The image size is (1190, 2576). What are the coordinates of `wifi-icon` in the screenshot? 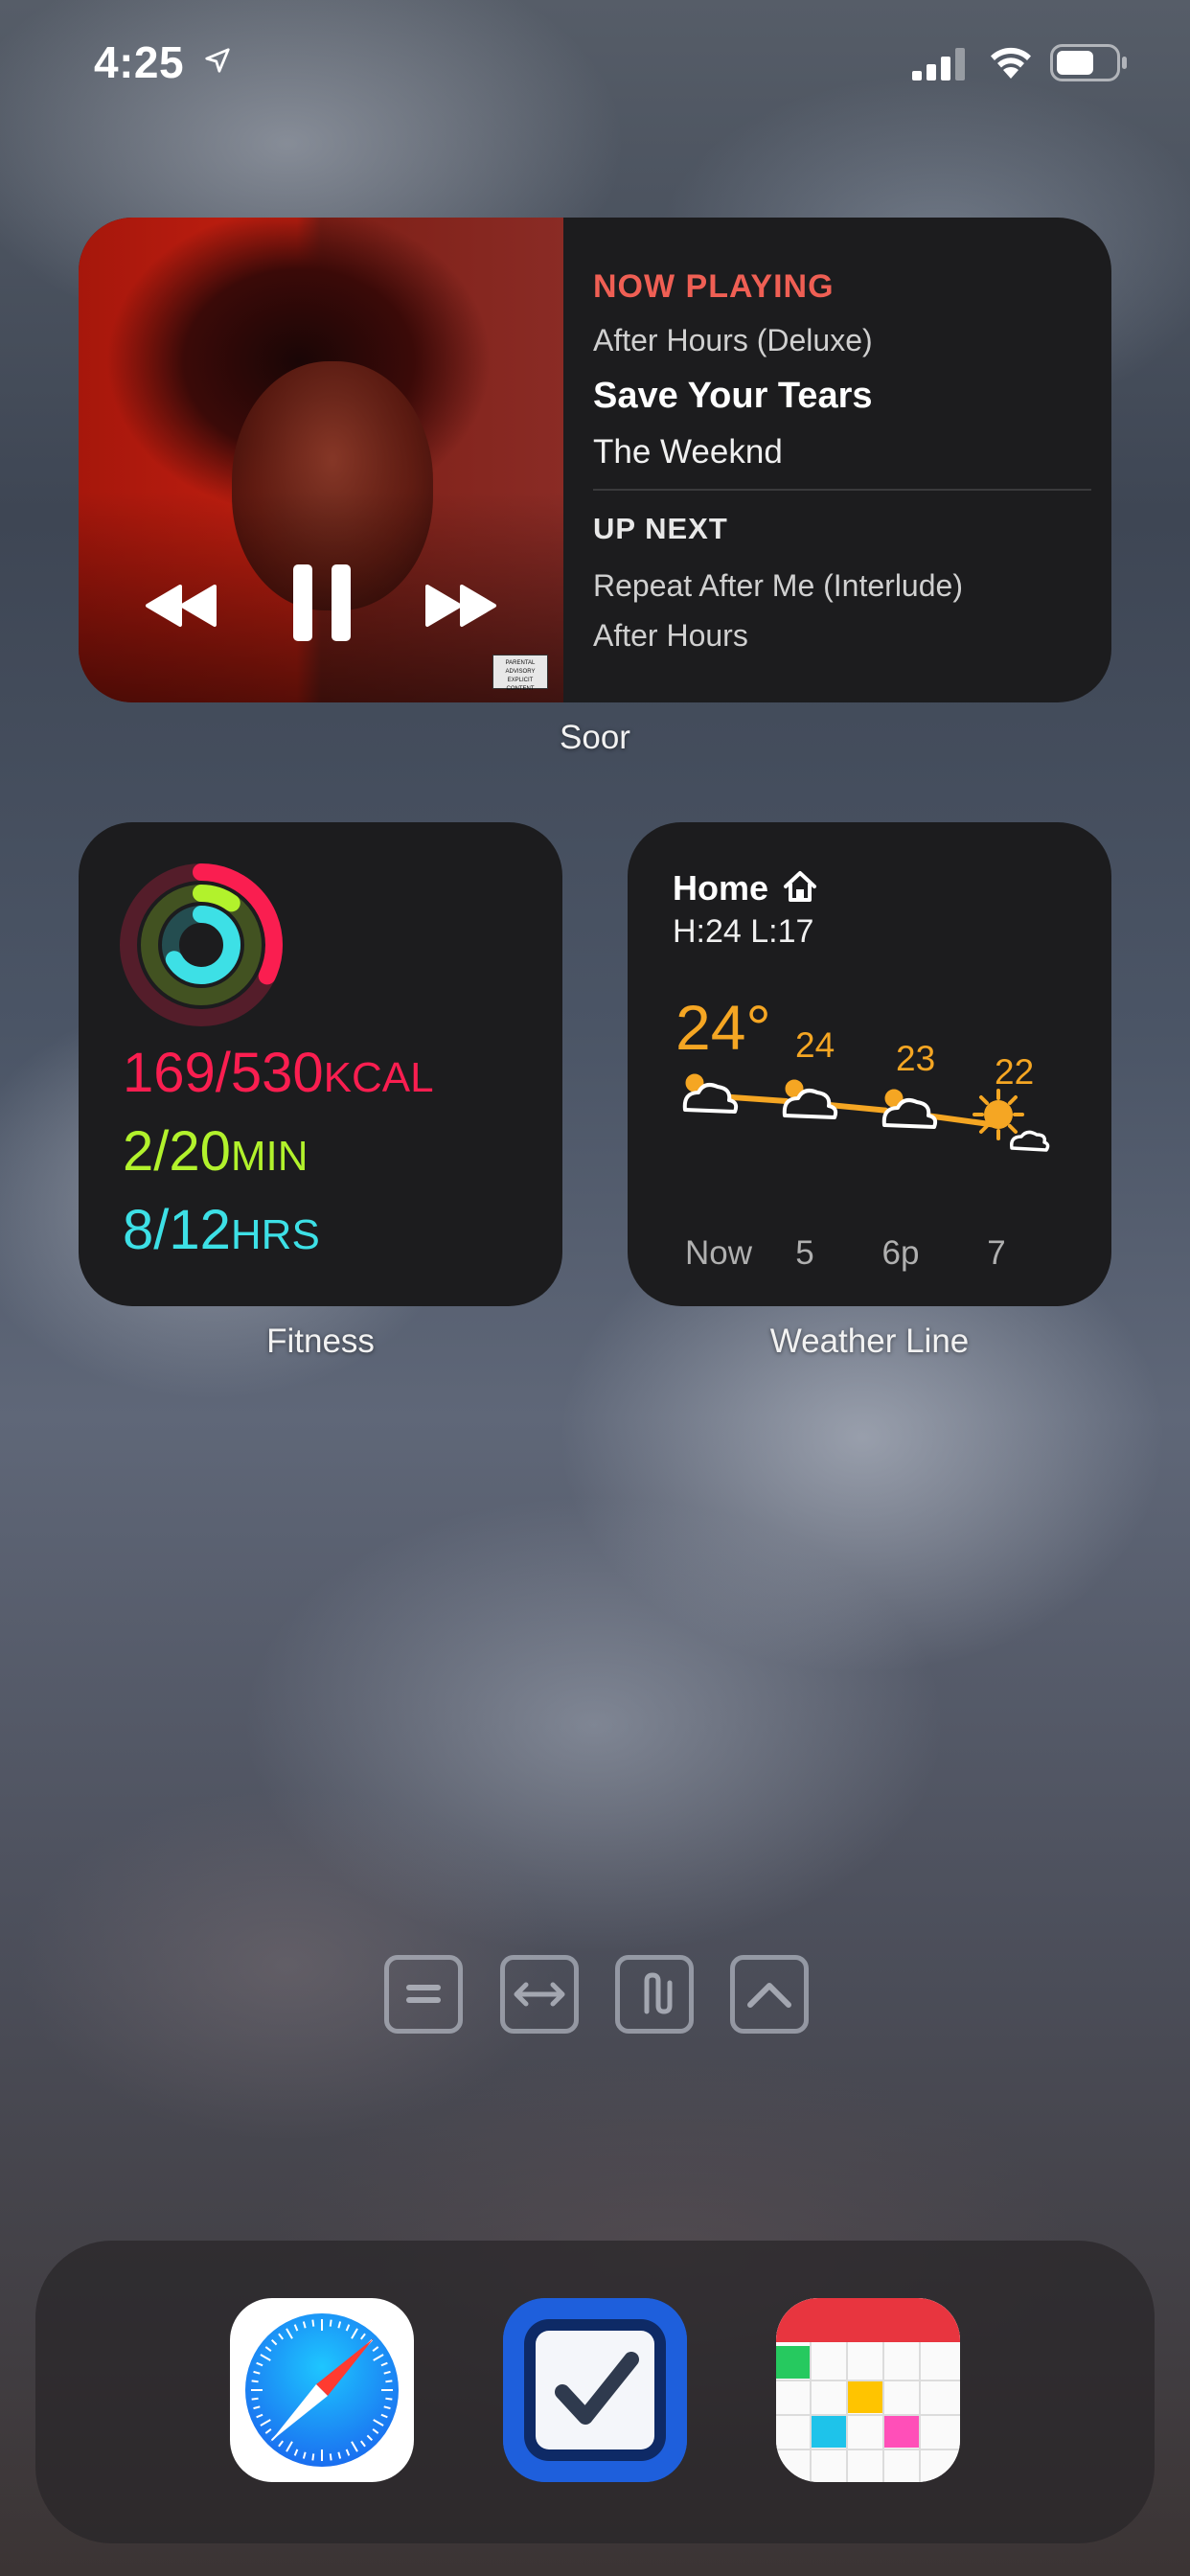 It's located at (1011, 63).